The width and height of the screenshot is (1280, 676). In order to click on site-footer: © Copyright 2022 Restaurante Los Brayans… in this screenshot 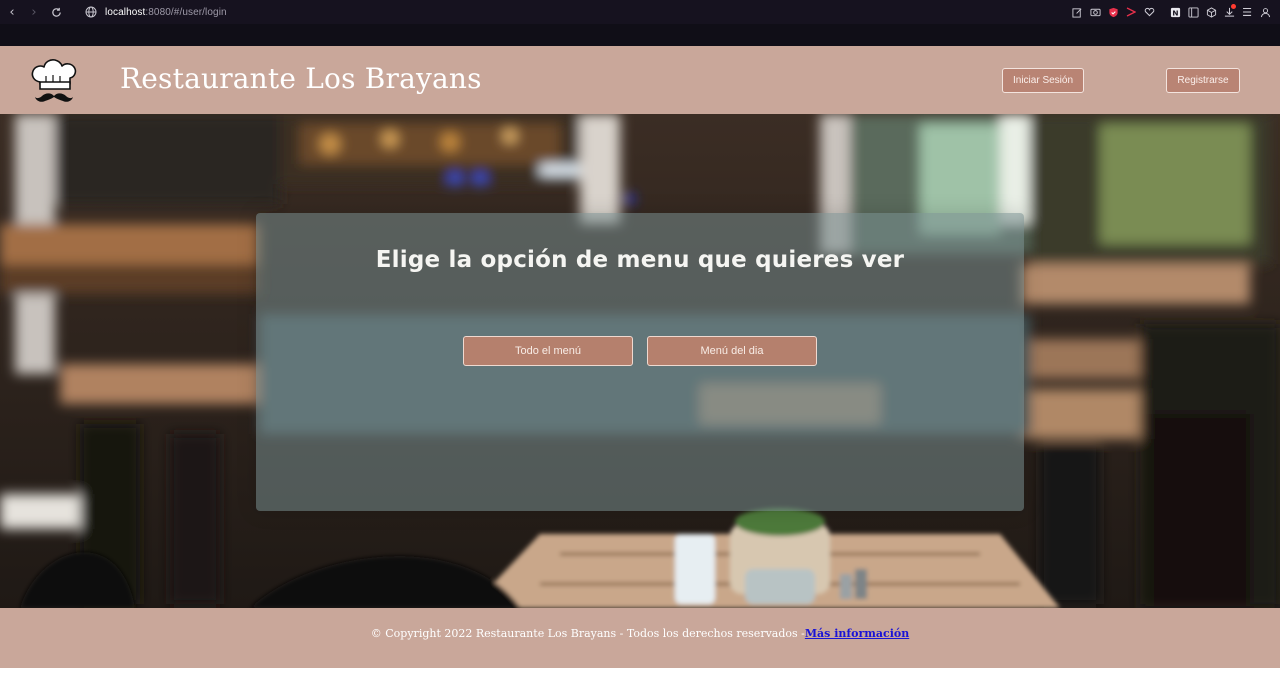, I will do `click(640, 638)`.